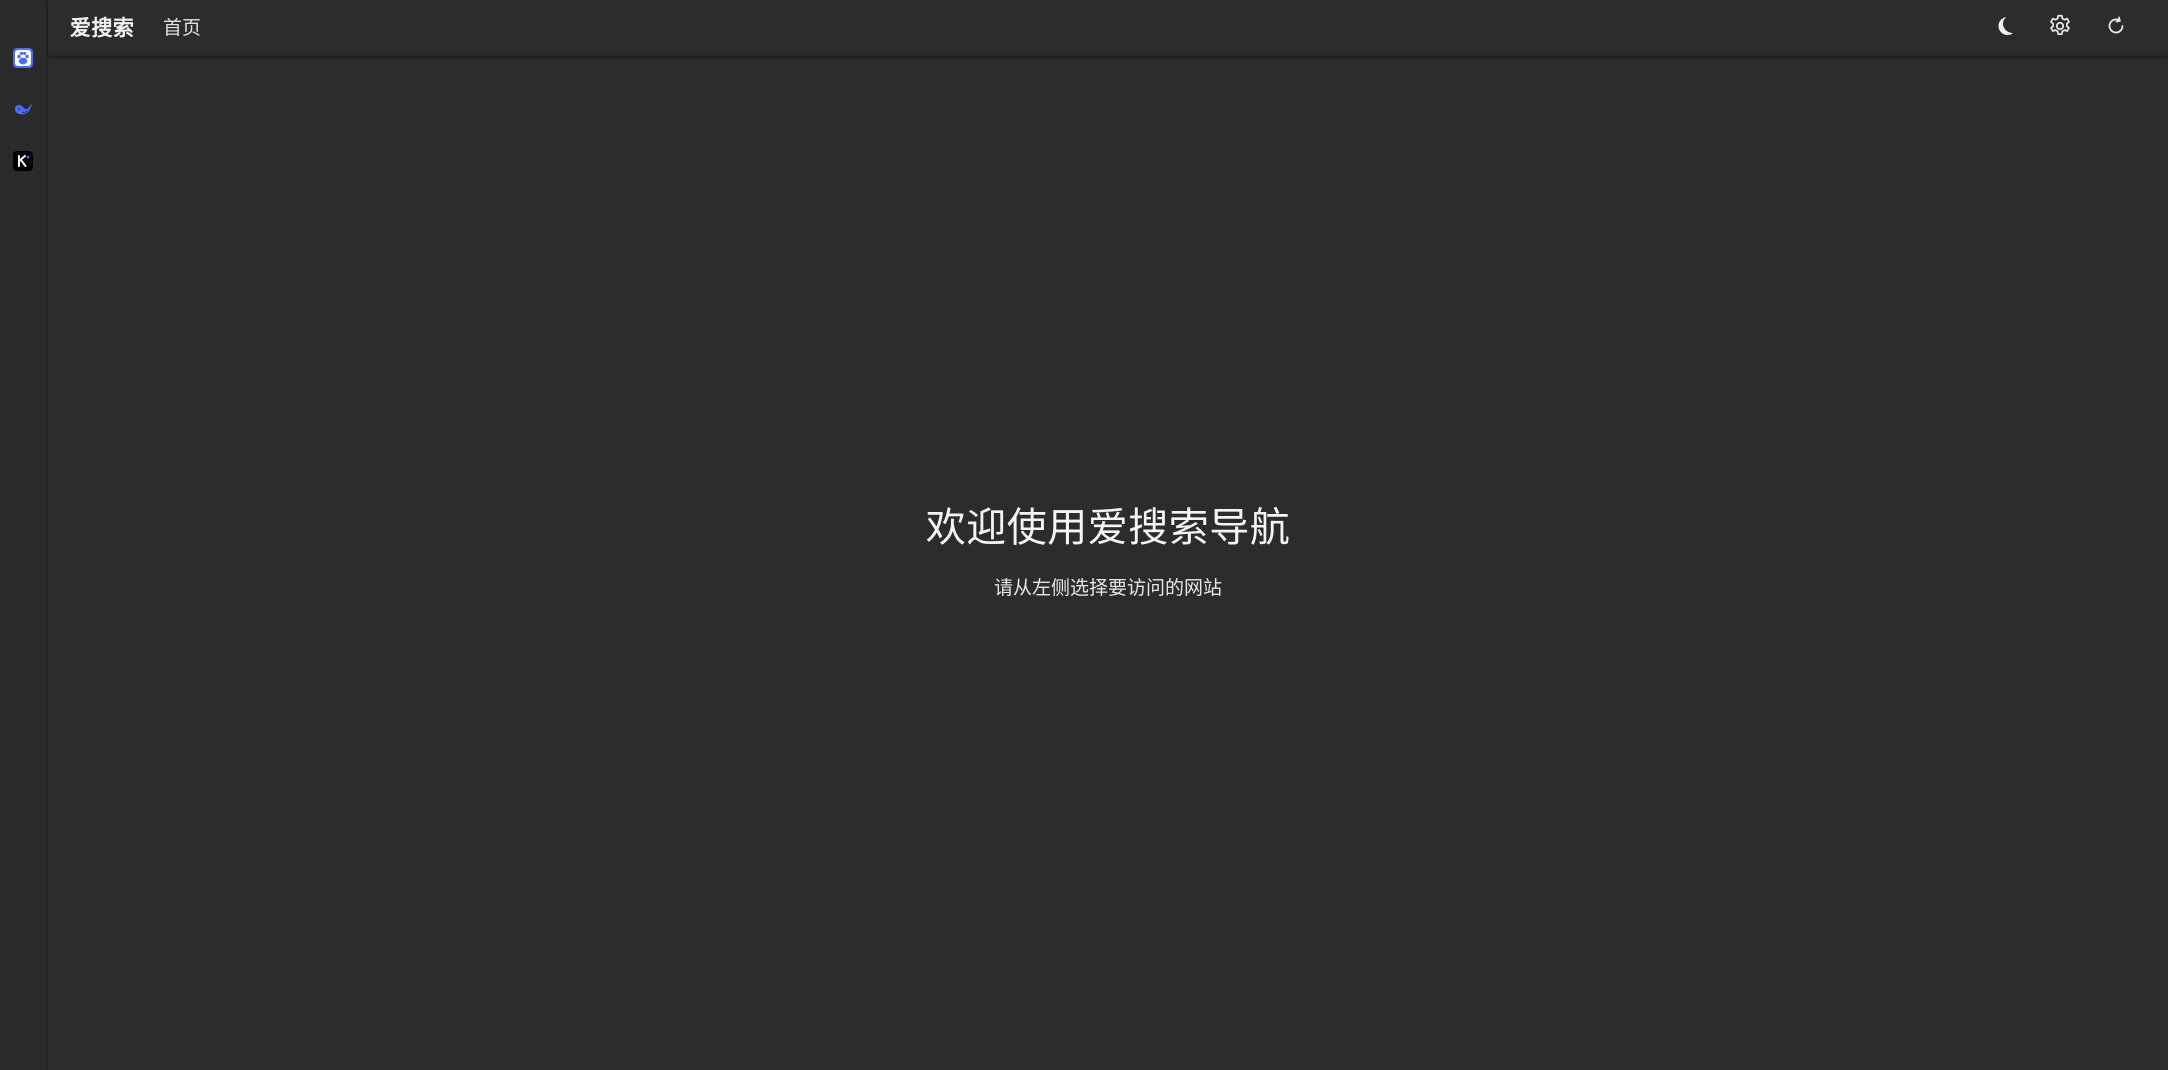  I want to click on kimi-k-icon, so click(23, 161).